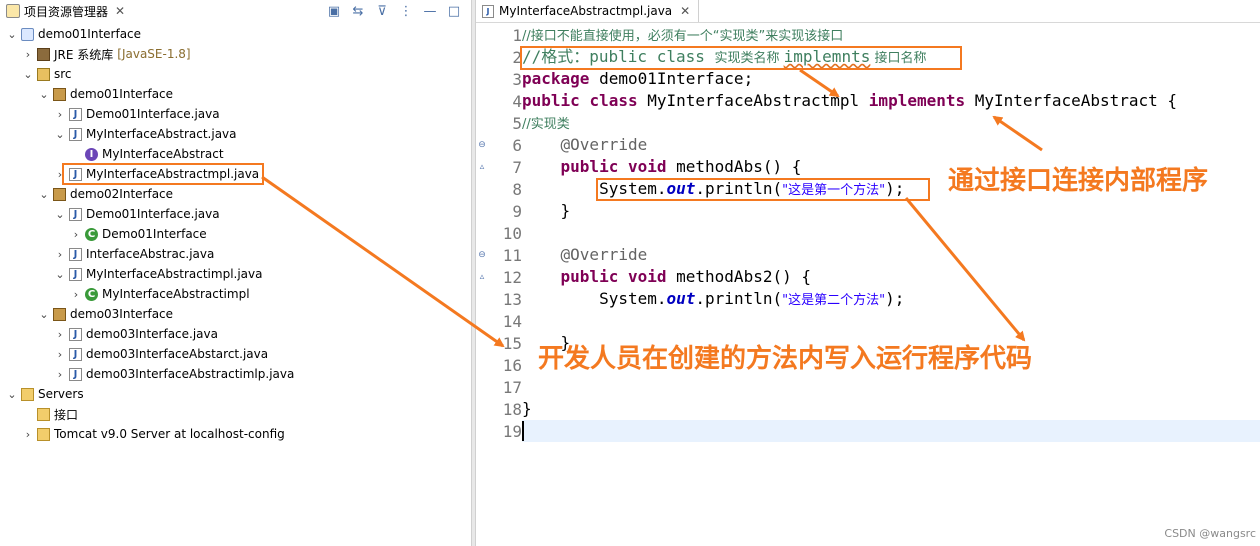 The height and width of the screenshot is (546, 1260). I want to click on field-out: out, so click(681, 298).